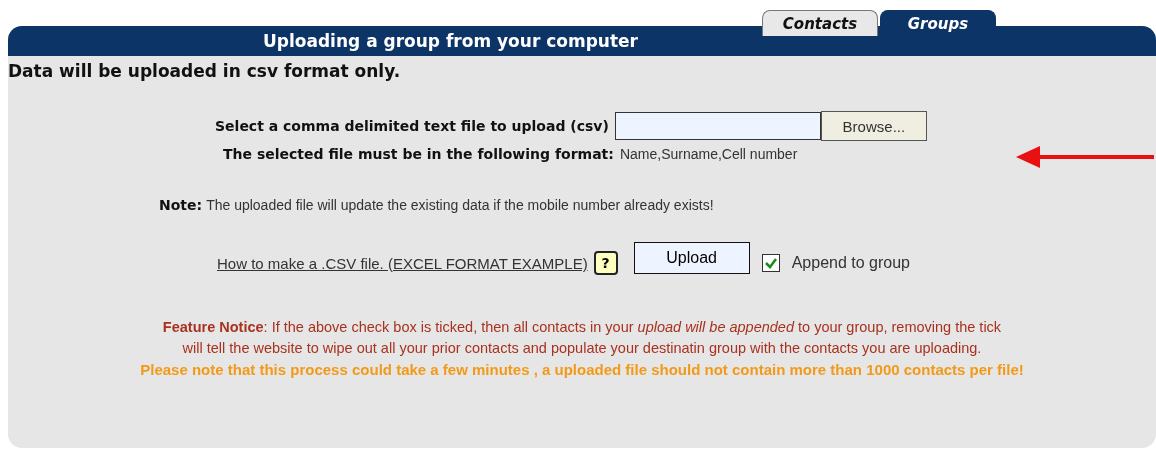  Describe the element at coordinates (582, 348) in the screenshot. I see `notice-text: will tell the website to wipe out all your prior contacts and populate your destinatin group with the contacts you are uploading.` at that location.